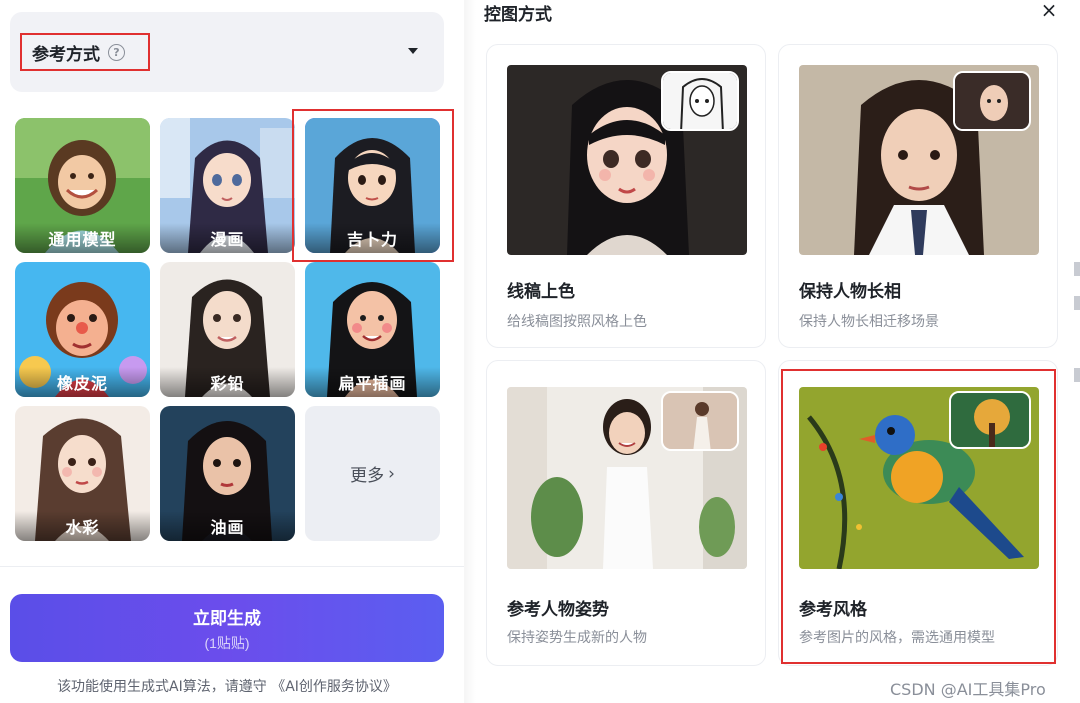  I want to click on generate-button: 立即生成 (1贴贴), so click(227, 628).